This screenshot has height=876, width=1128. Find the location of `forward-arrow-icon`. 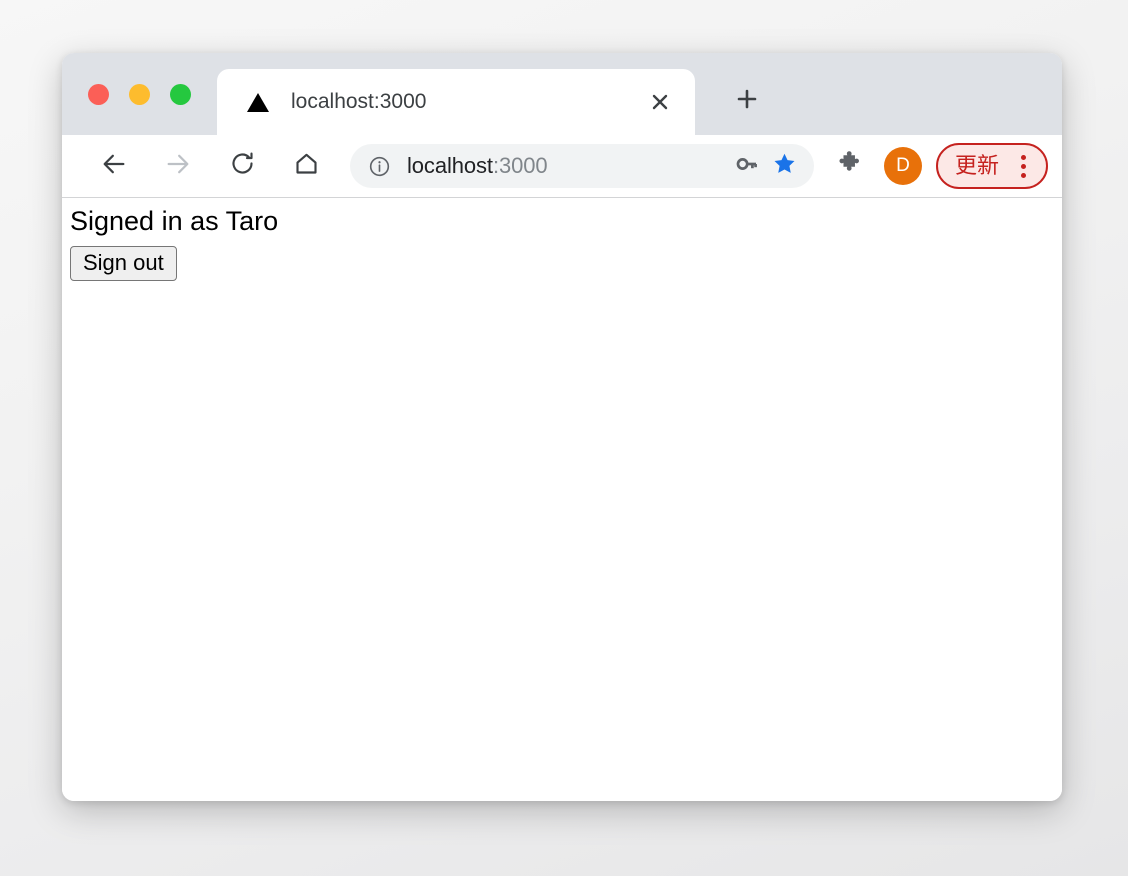

forward-arrow-icon is located at coordinates (178, 166).